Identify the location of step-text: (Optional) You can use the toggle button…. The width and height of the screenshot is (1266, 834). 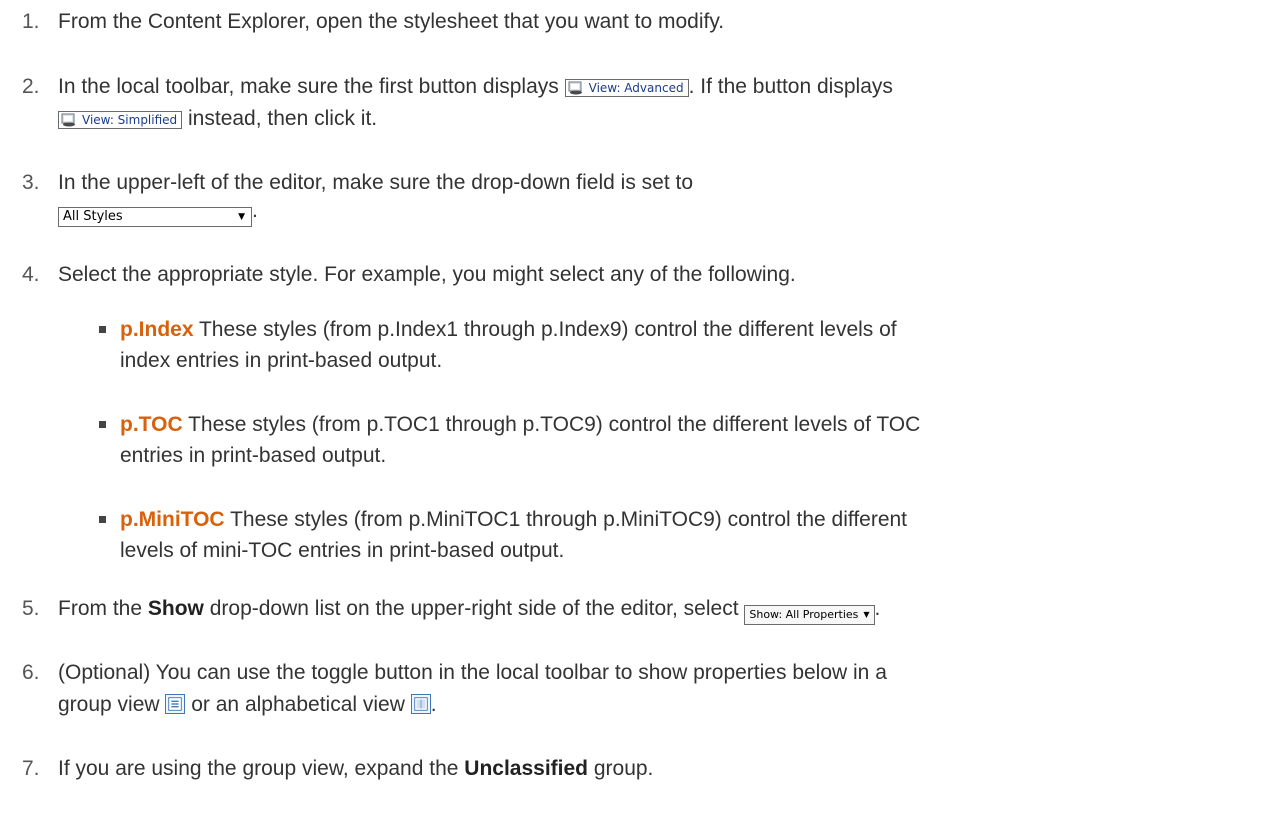
(472, 672).